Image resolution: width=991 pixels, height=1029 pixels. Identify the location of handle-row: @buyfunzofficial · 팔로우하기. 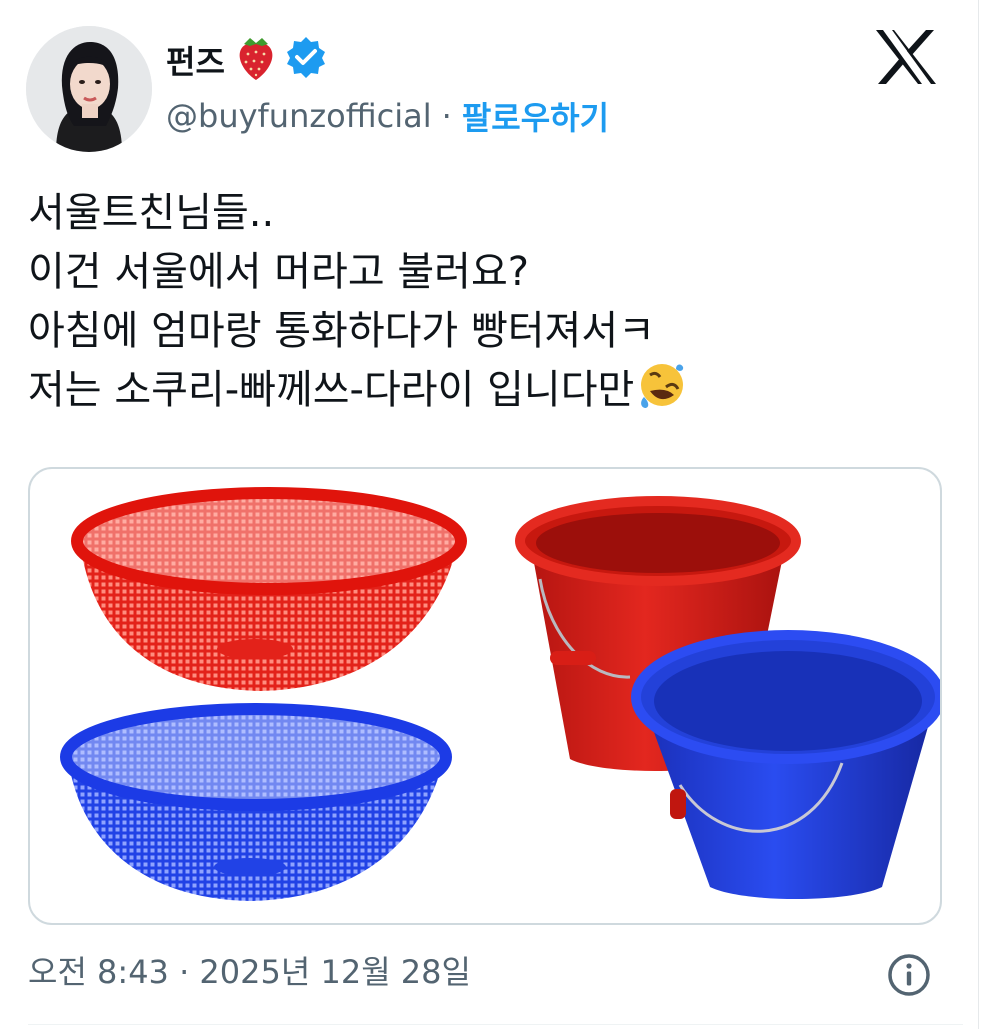
(387, 116).